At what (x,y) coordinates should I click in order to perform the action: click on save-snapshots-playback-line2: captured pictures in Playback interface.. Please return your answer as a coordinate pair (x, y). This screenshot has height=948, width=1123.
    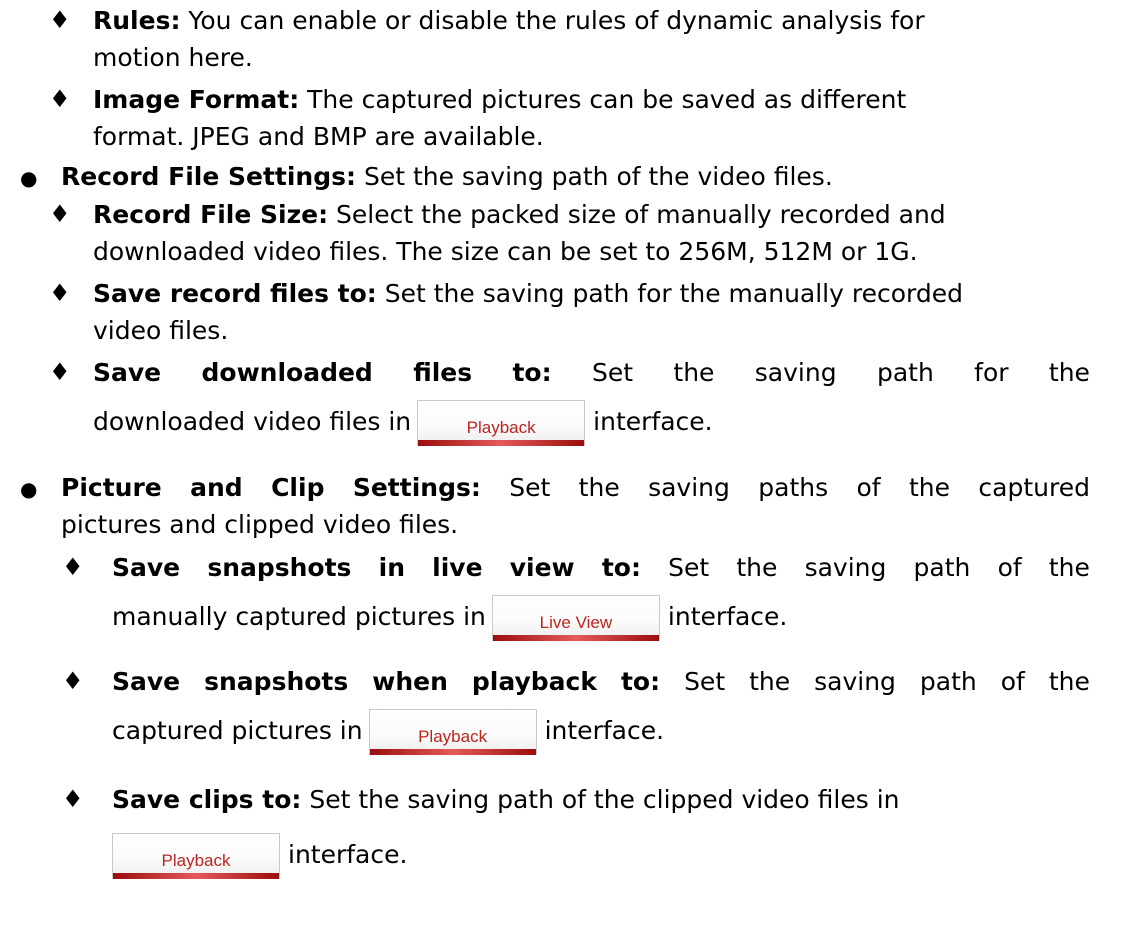
    Looking at the image, I should click on (388, 731).